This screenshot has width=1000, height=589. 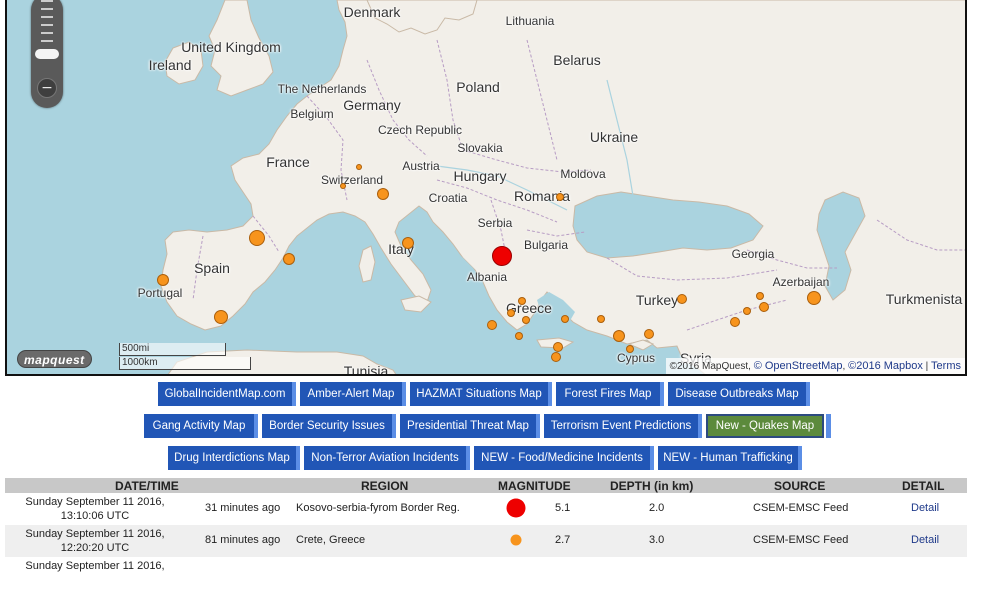 I want to click on nav-human-trafficking: NEW - Human Trafficking, so click(x=730, y=458).